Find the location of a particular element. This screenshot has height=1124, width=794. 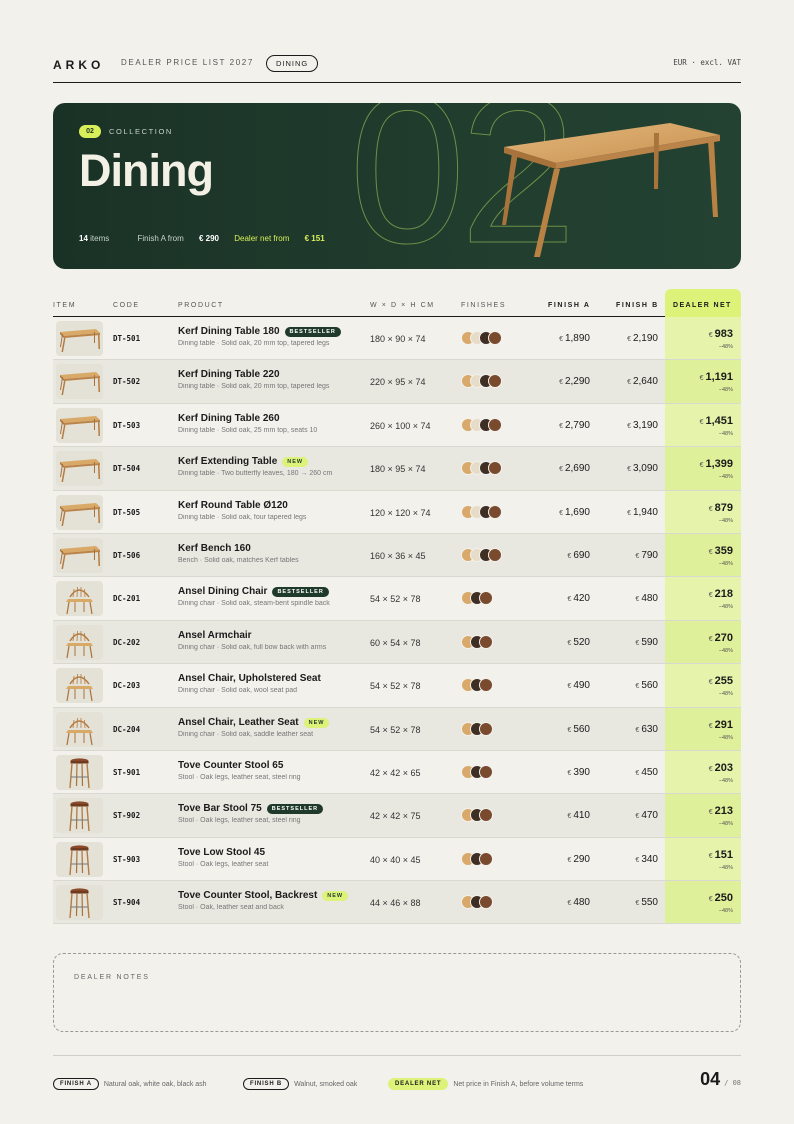

legend-dealer-net-pill: DEALER NET is located at coordinates (418, 1084).